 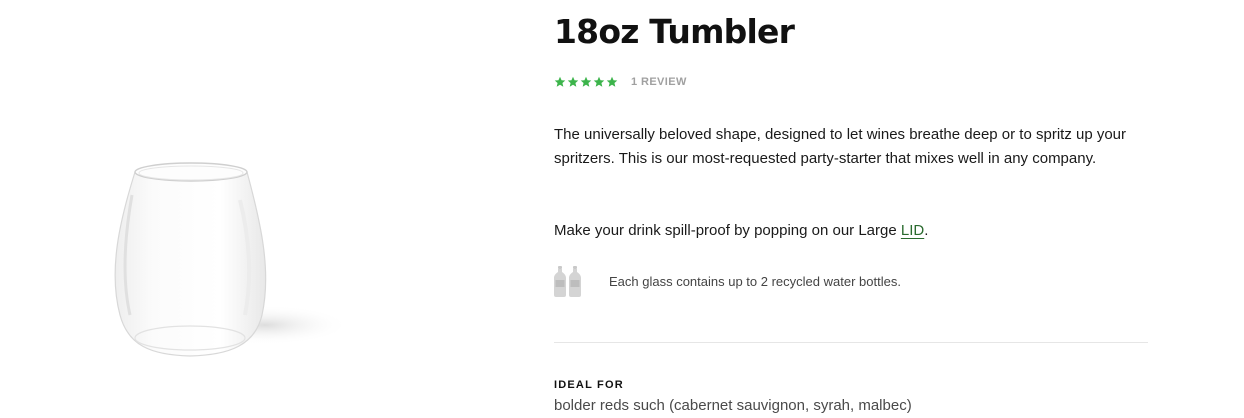 I want to click on review-count-link: 1 REVIEW, so click(x=659, y=82).